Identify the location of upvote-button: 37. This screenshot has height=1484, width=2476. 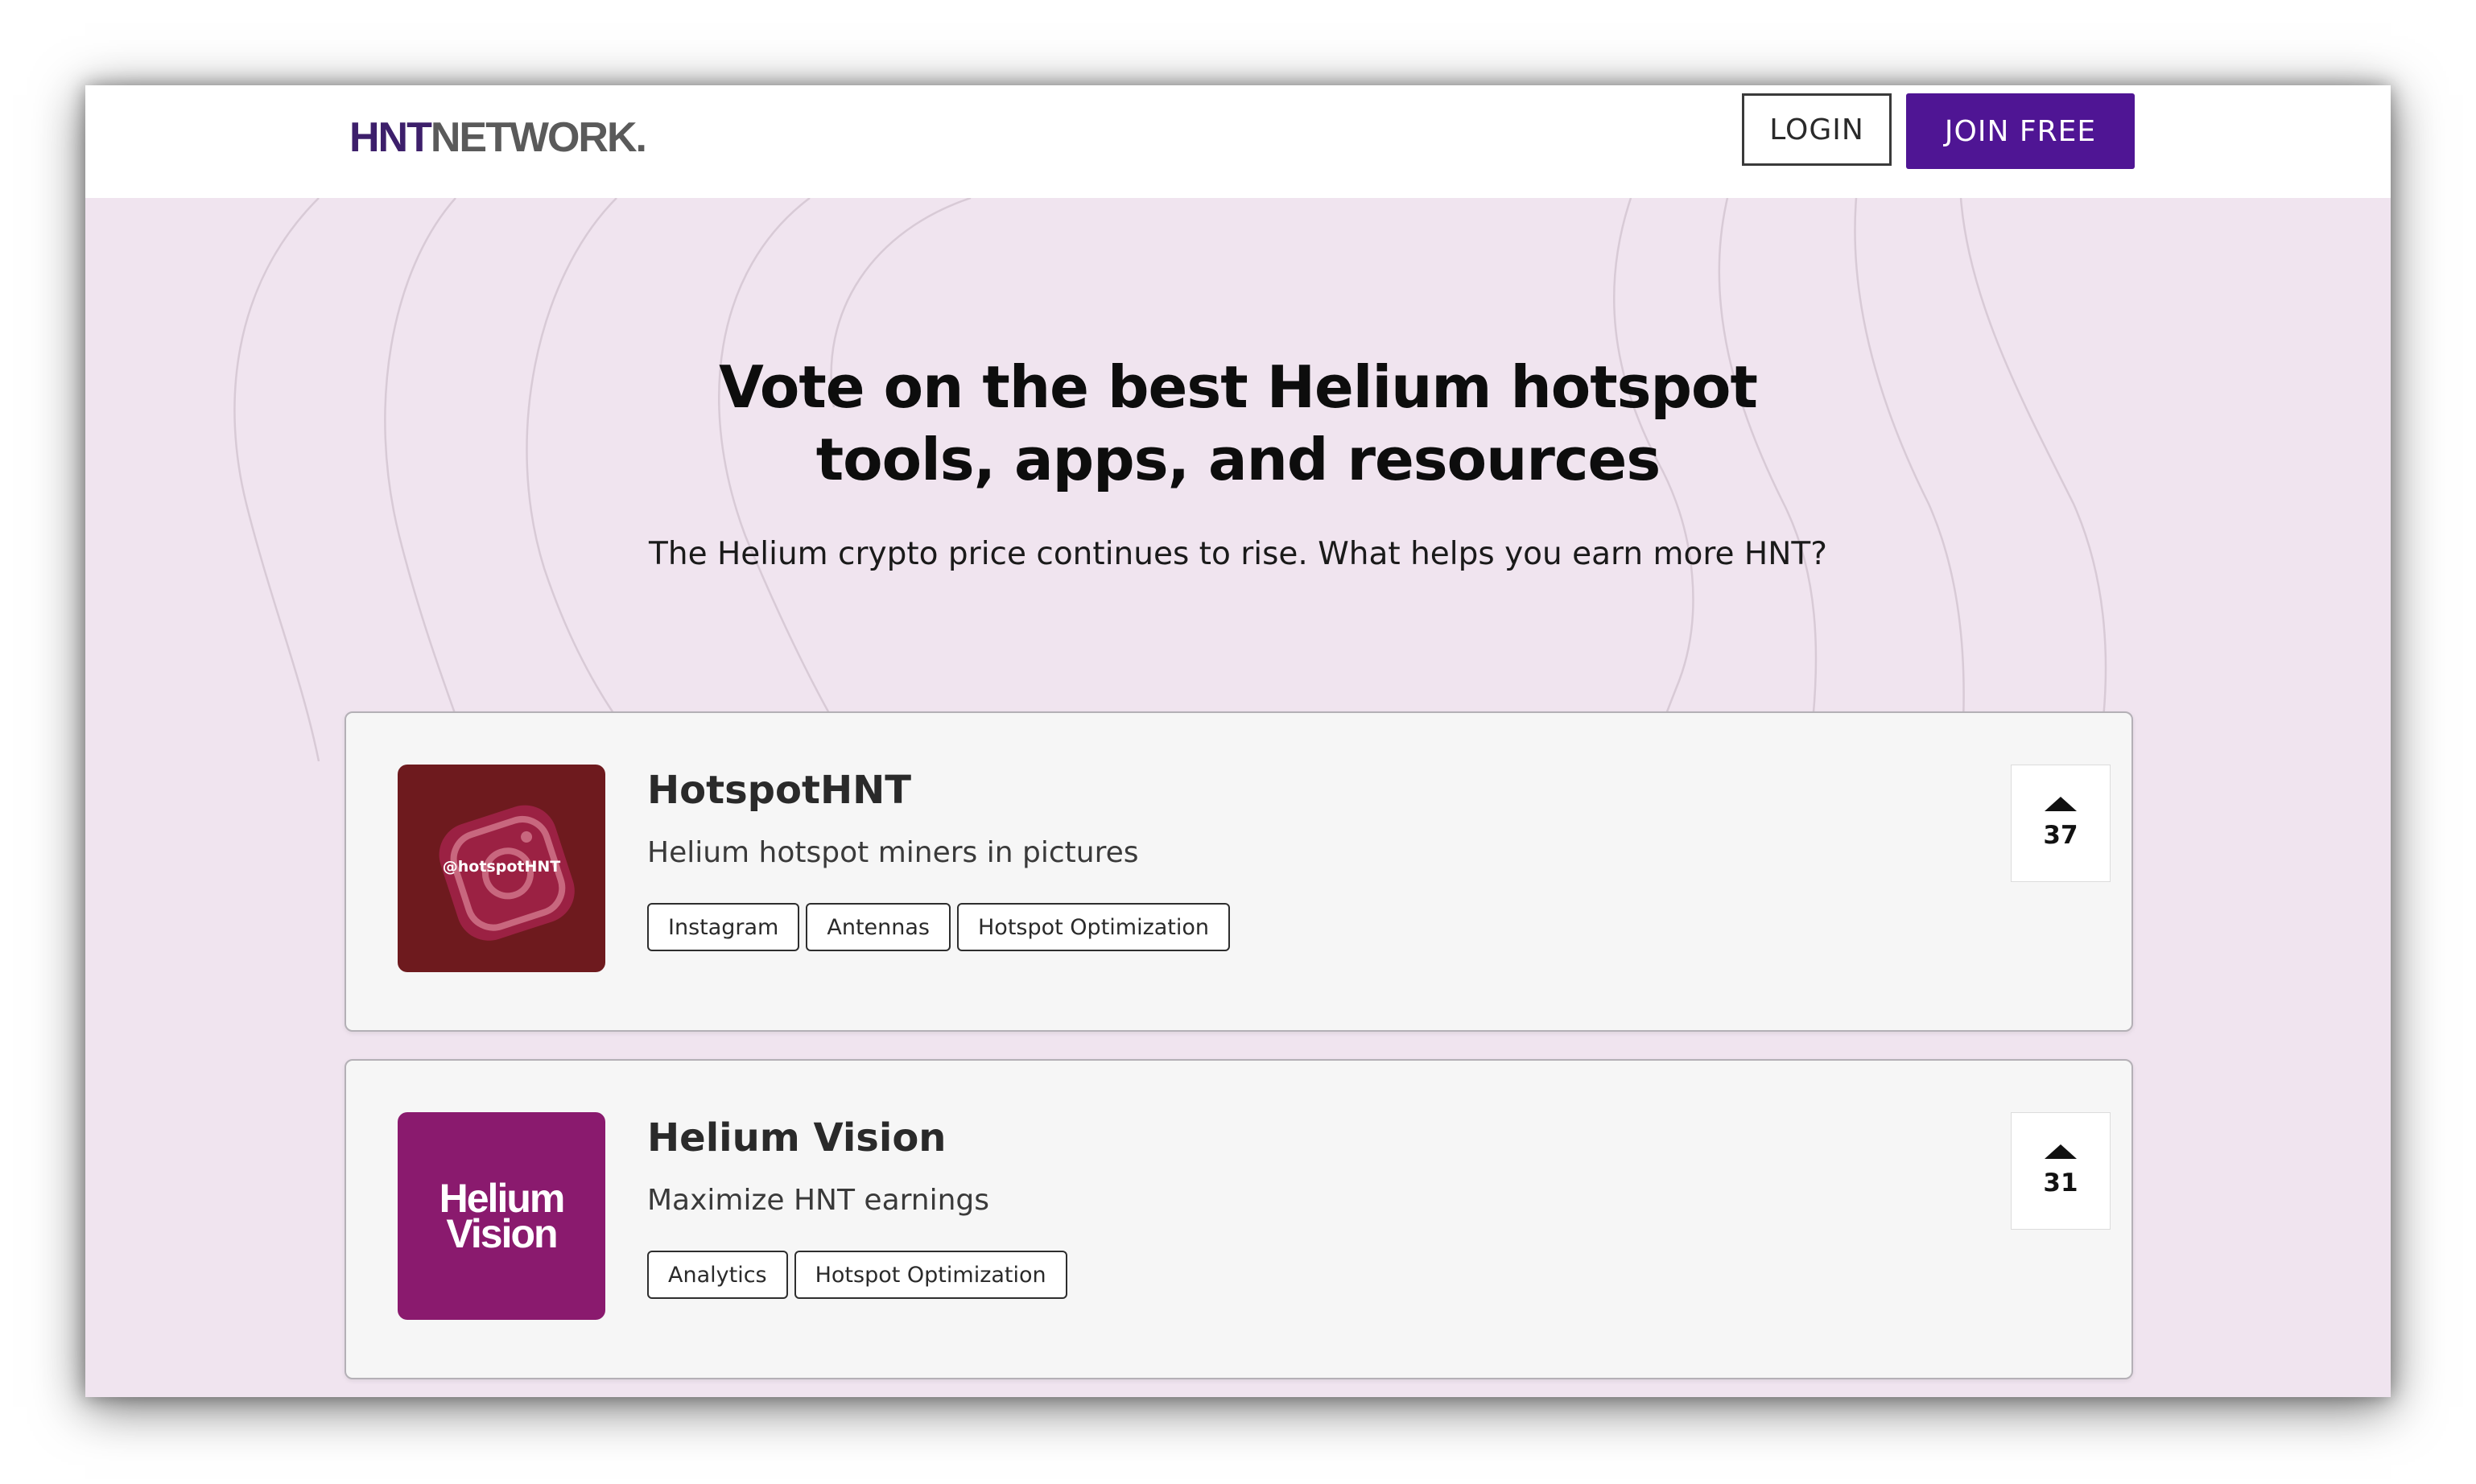
(2061, 823).